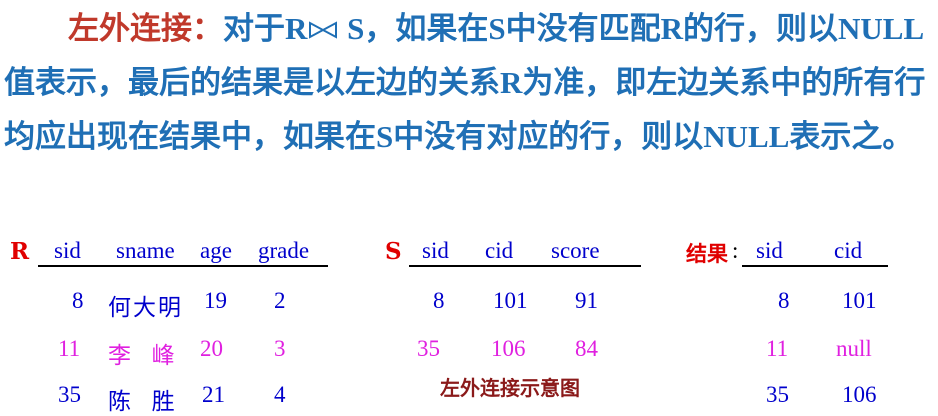  What do you see at coordinates (323, 30) in the screenshot?
I see `left-outer-join-icon` at bounding box center [323, 30].